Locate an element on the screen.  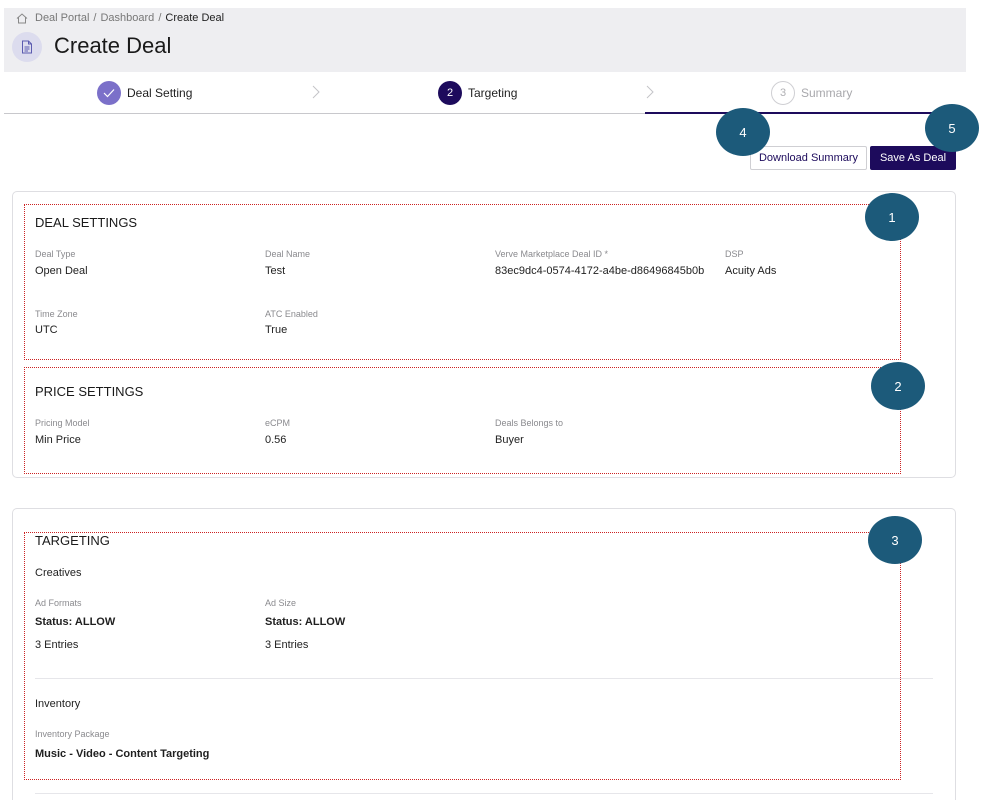
pricing-model-label: Pricing Model is located at coordinates (62, 423).